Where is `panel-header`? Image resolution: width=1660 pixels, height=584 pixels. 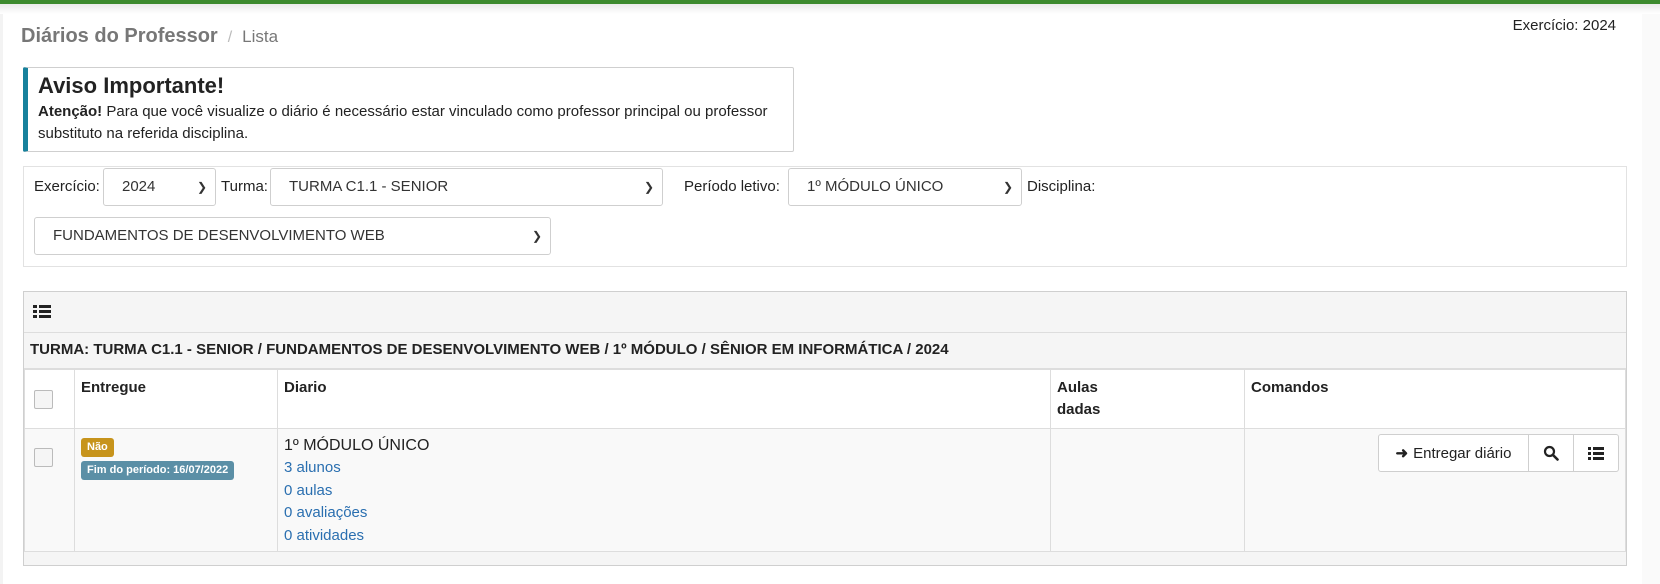
panel-header is located at coordinates (825, 312).